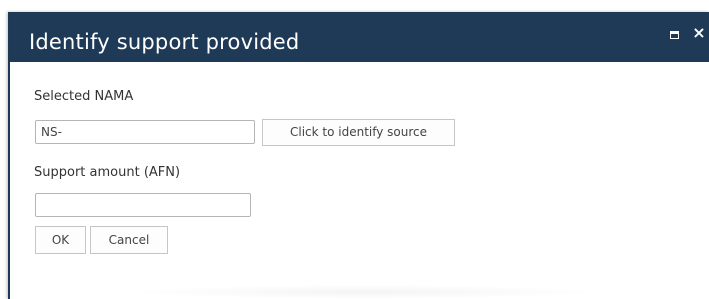 The height and width of the screenshot is (299, 709). What do you see at coordinates (84, 96) in the screenshot?
I see `selected-nama-label: Selected NAMA` at bounding box center [84, 96].